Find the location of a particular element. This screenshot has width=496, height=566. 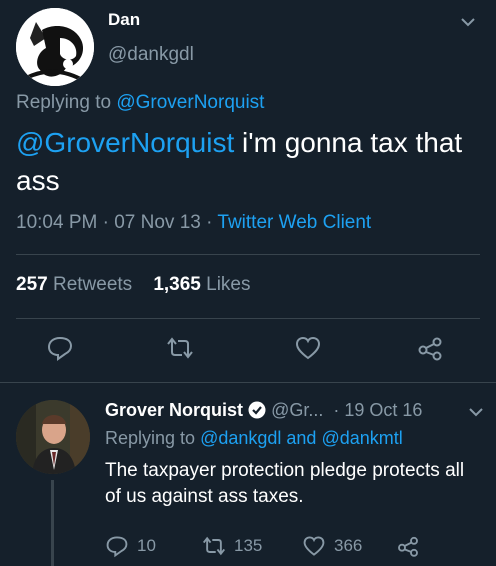

replying-to-line: Replying to @GroverNorquist is located at coordinates (140, 103).